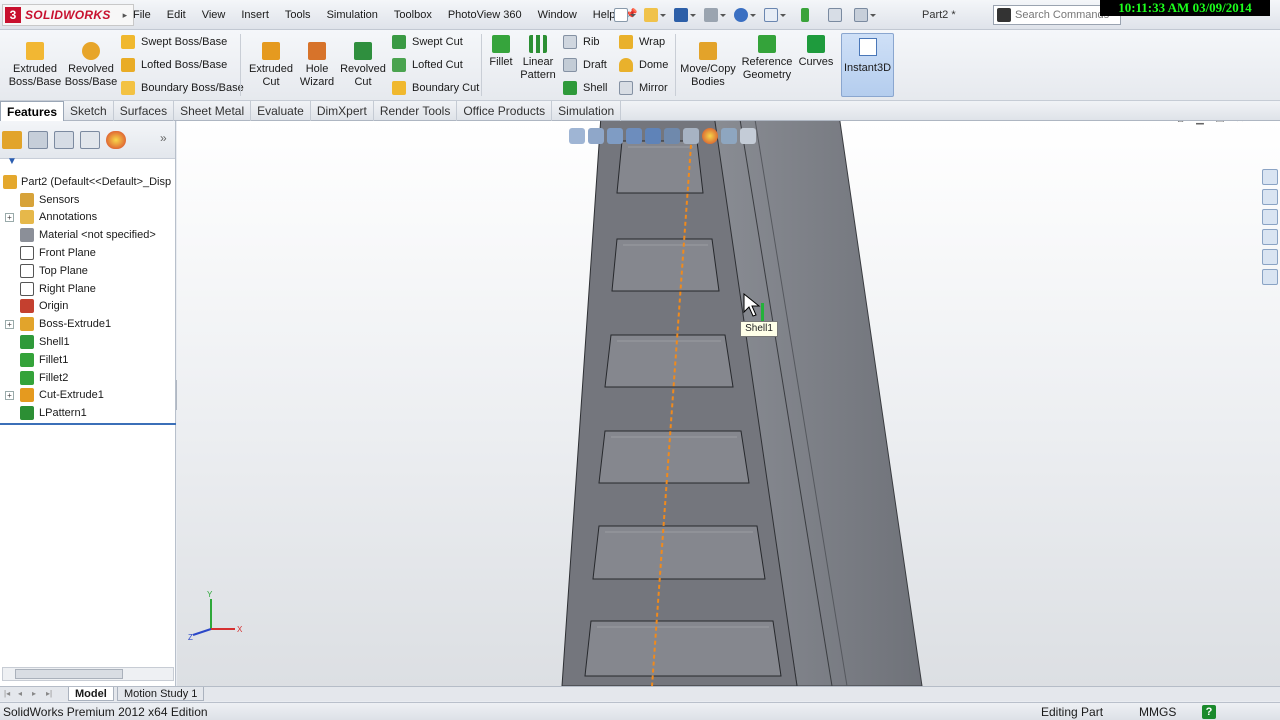 The height and width of the screenshot is (720, 1280). Describe the element at coordinates (88, 235) in the screenshot. I see `tree-item-material-not-specified: Material <not specified>` at that location.